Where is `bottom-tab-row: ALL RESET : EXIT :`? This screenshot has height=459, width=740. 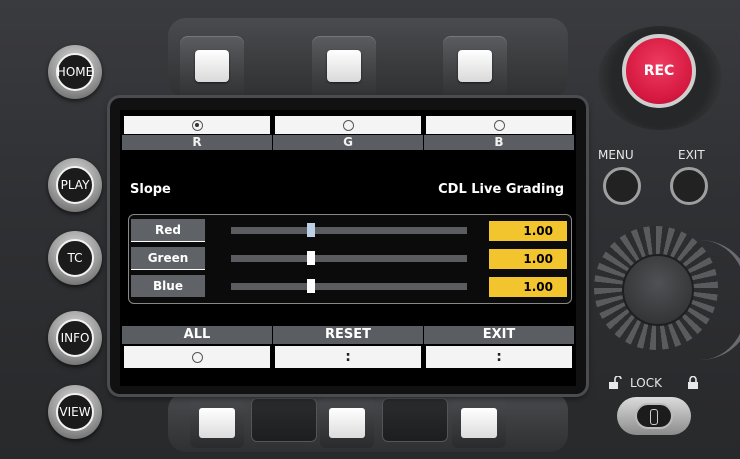
bottom-tab-row: ALL RESET : EXIT : is located at coordinates (348, 350).